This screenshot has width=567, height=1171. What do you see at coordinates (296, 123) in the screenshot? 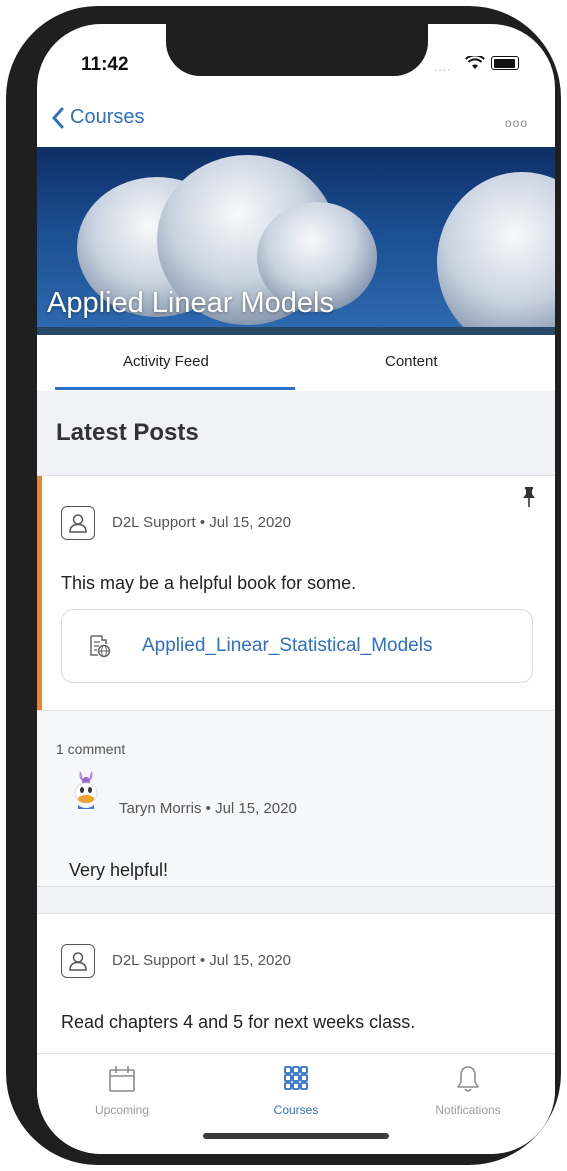
I see `nav-bar: Courses ooo` at bounding box center [296, 123].